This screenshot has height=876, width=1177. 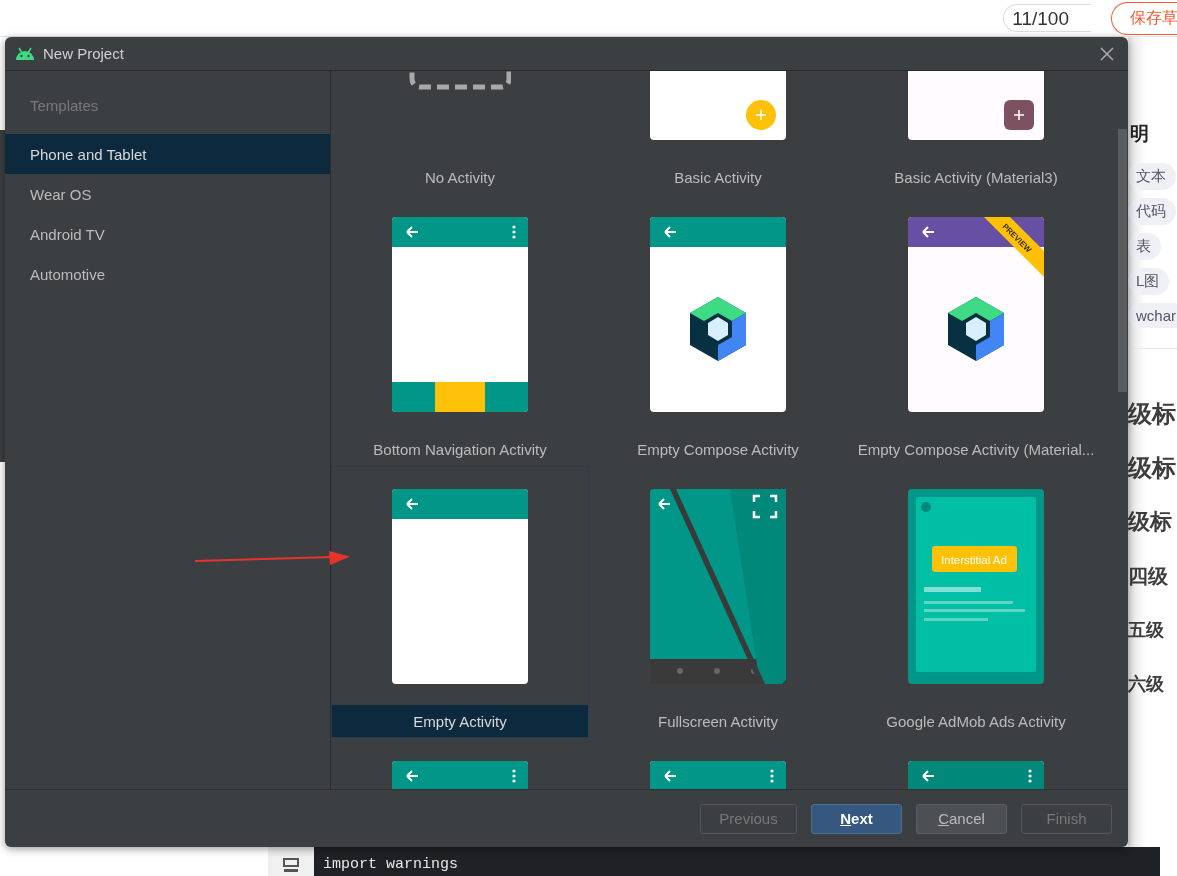 I want to click on template-tile: Basic Activity (Material3), so click(x=976, y=132).